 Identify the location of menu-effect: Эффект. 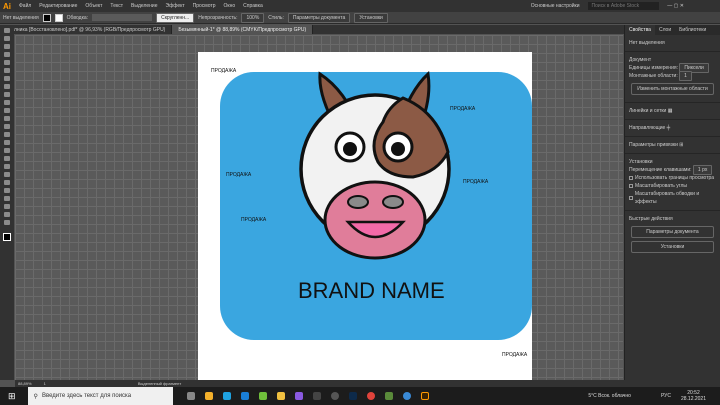
(175, 6).